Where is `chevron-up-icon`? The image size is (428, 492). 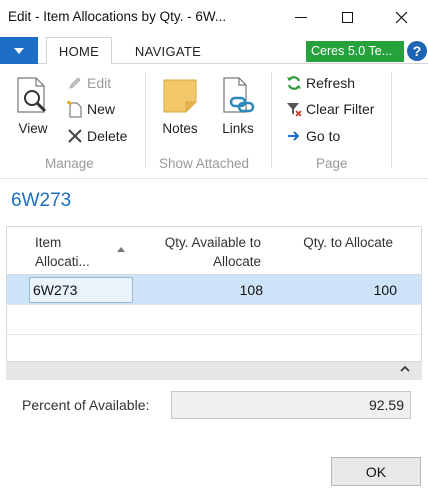 chevron-up-icon is located at coordinates (405, 369).